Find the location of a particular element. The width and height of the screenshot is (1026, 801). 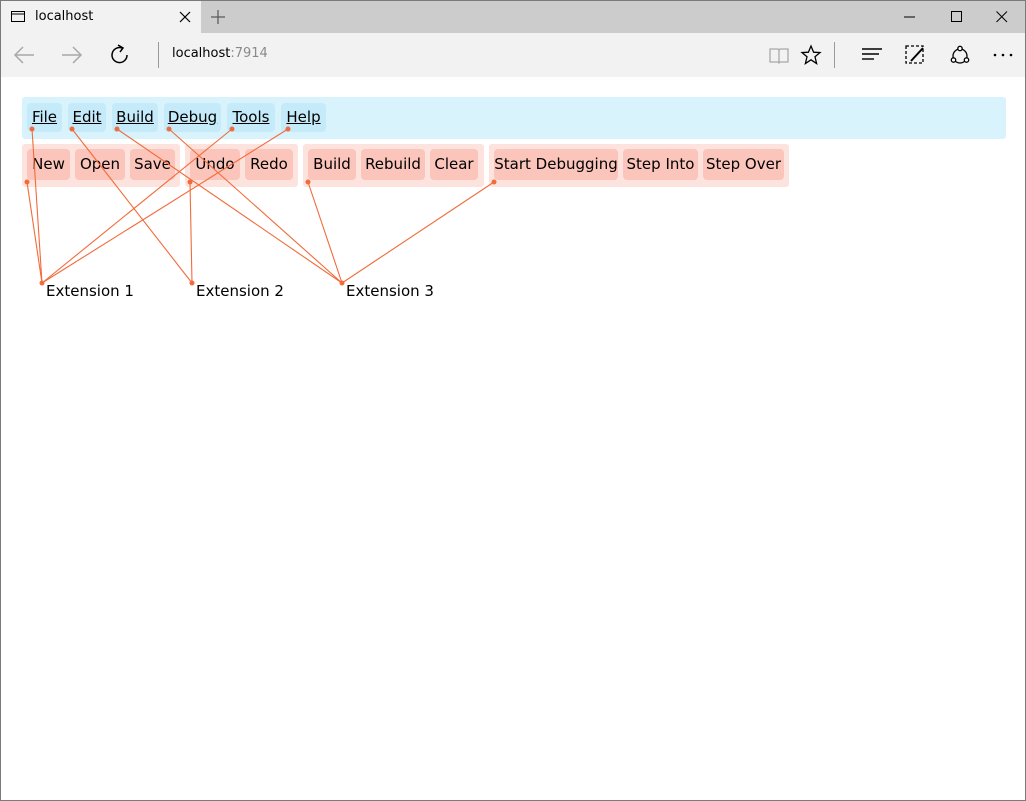

new-button: New is located at coordinates (48, 164).